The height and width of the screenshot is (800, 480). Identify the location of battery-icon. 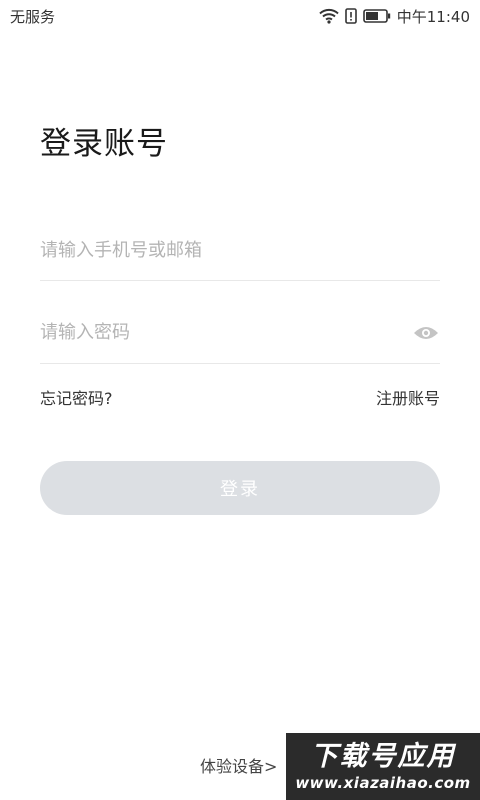
(376, 16).